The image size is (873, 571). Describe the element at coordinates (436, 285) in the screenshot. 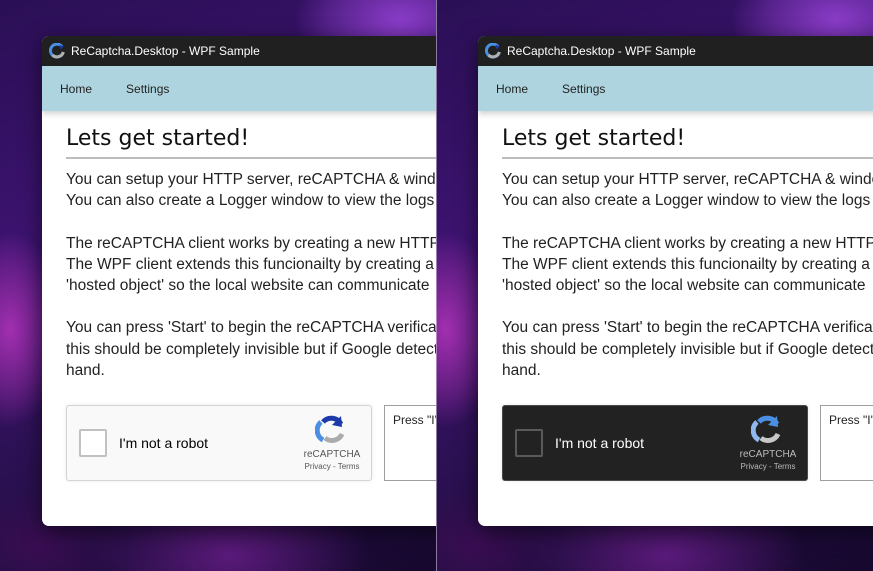

I see `pane-divider` at that location.